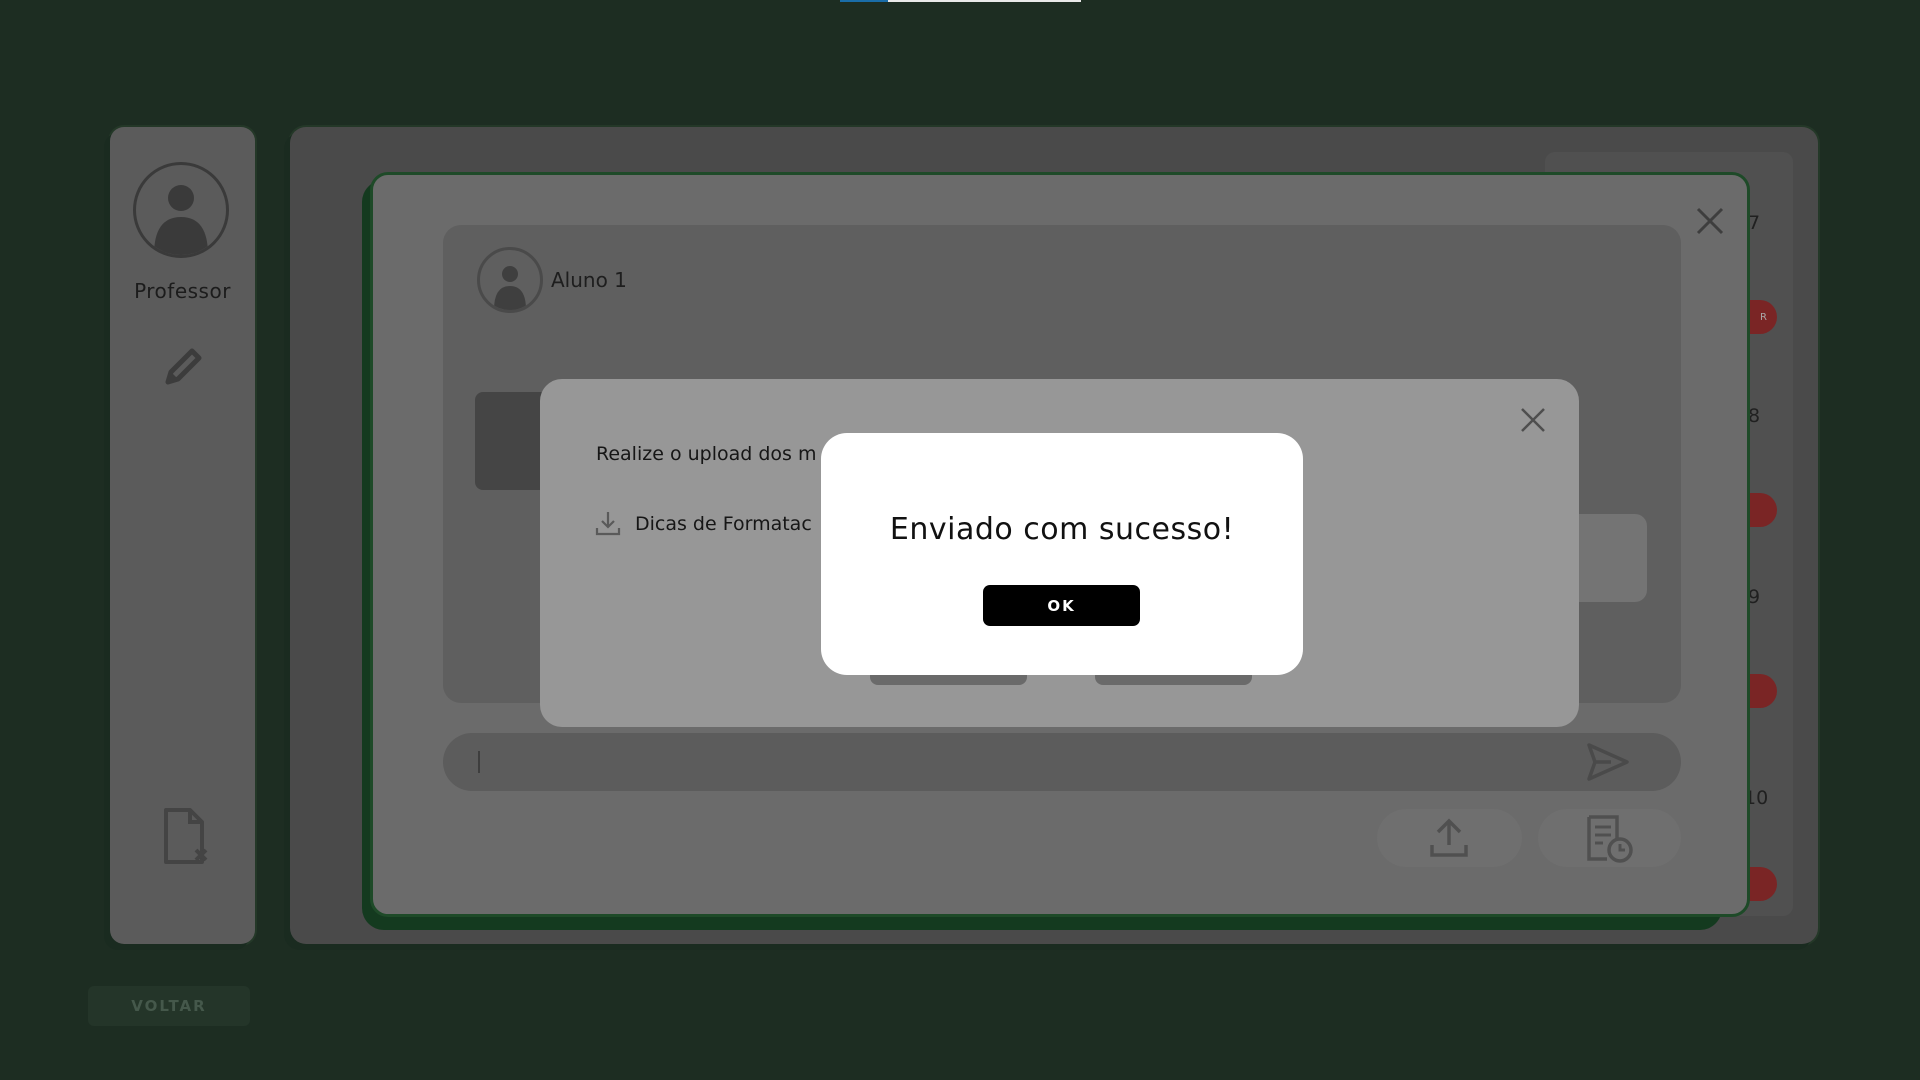 The image size is (1920, 1080). I want to click on success-message: Enviado com sucesso!, so click(1062, 529).